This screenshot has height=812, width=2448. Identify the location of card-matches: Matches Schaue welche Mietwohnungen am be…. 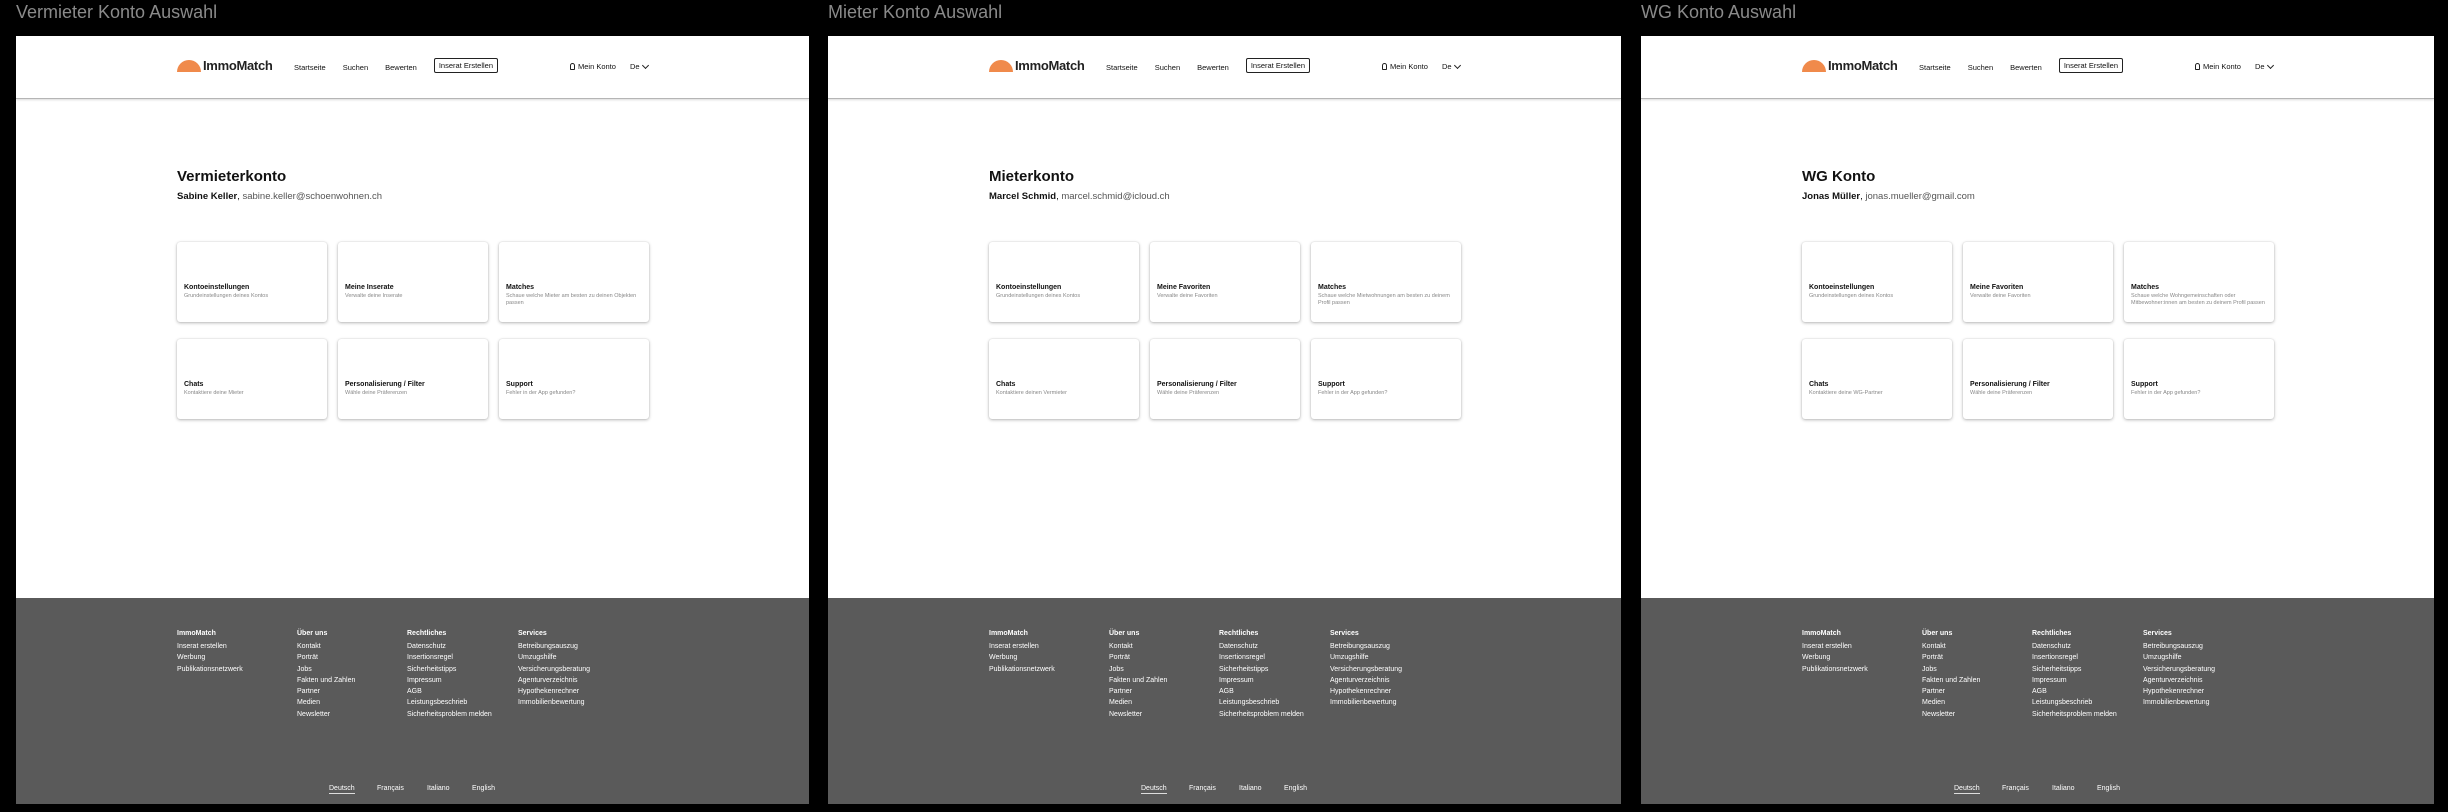
(1386, 282).